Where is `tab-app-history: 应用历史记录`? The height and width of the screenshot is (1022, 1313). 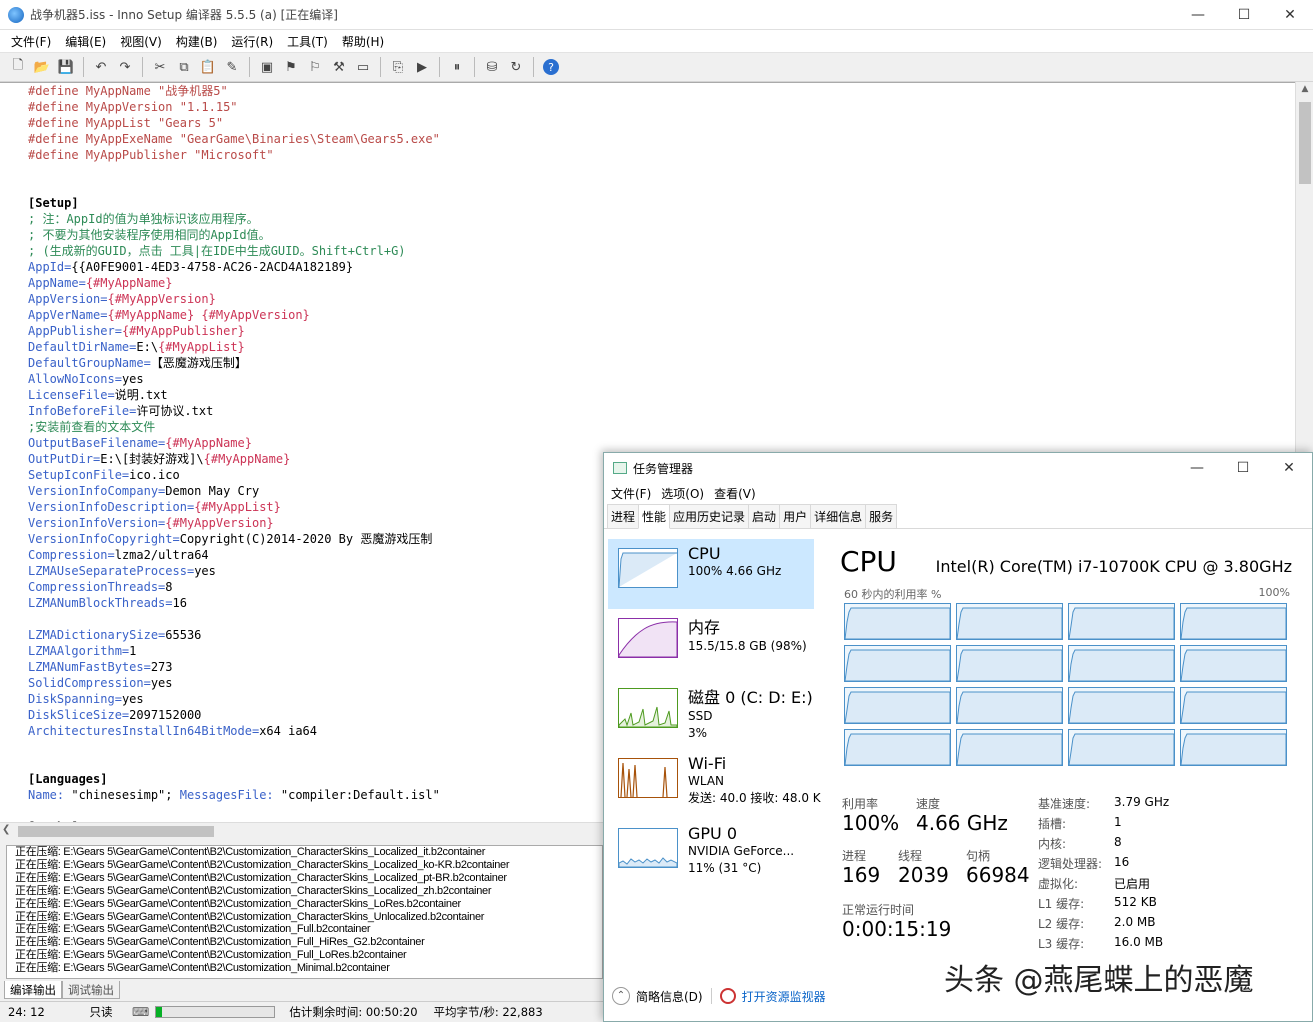 tab-app-history: 应用历史记录 is located at coordinates (709, 516).